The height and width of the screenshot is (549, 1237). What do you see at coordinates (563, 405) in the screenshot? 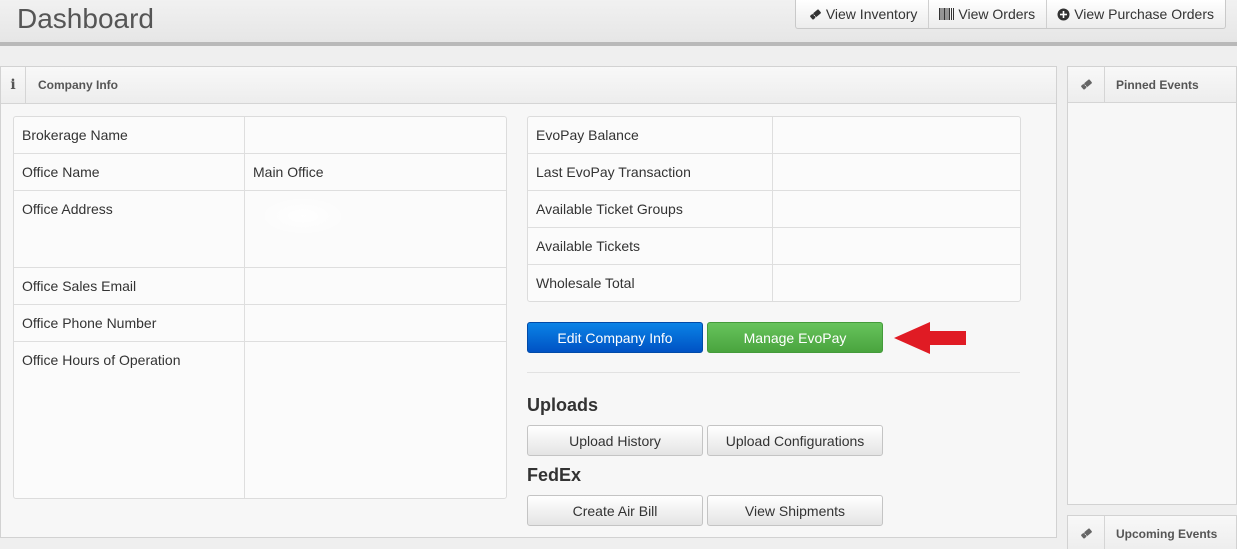
I see `uploads-heading: Uploads` at bounding box center [563, 405].